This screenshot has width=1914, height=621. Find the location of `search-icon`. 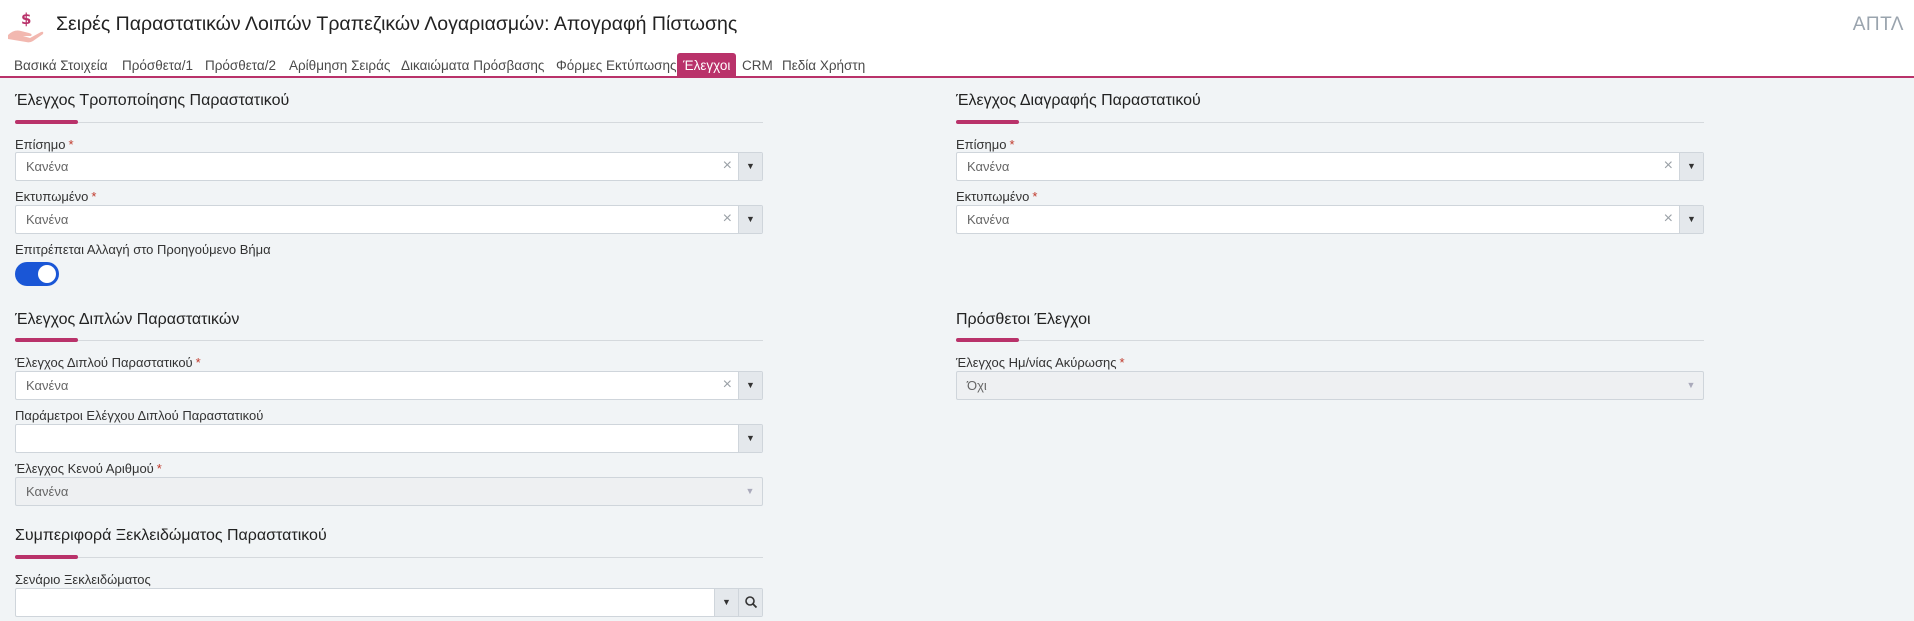

search-icon is located at coordinates (750, 602).